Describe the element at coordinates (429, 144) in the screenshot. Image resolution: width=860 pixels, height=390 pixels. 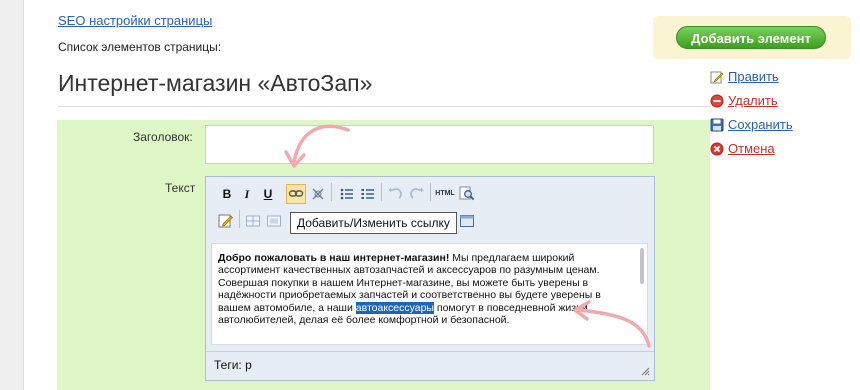
I see `title-input` at that location.